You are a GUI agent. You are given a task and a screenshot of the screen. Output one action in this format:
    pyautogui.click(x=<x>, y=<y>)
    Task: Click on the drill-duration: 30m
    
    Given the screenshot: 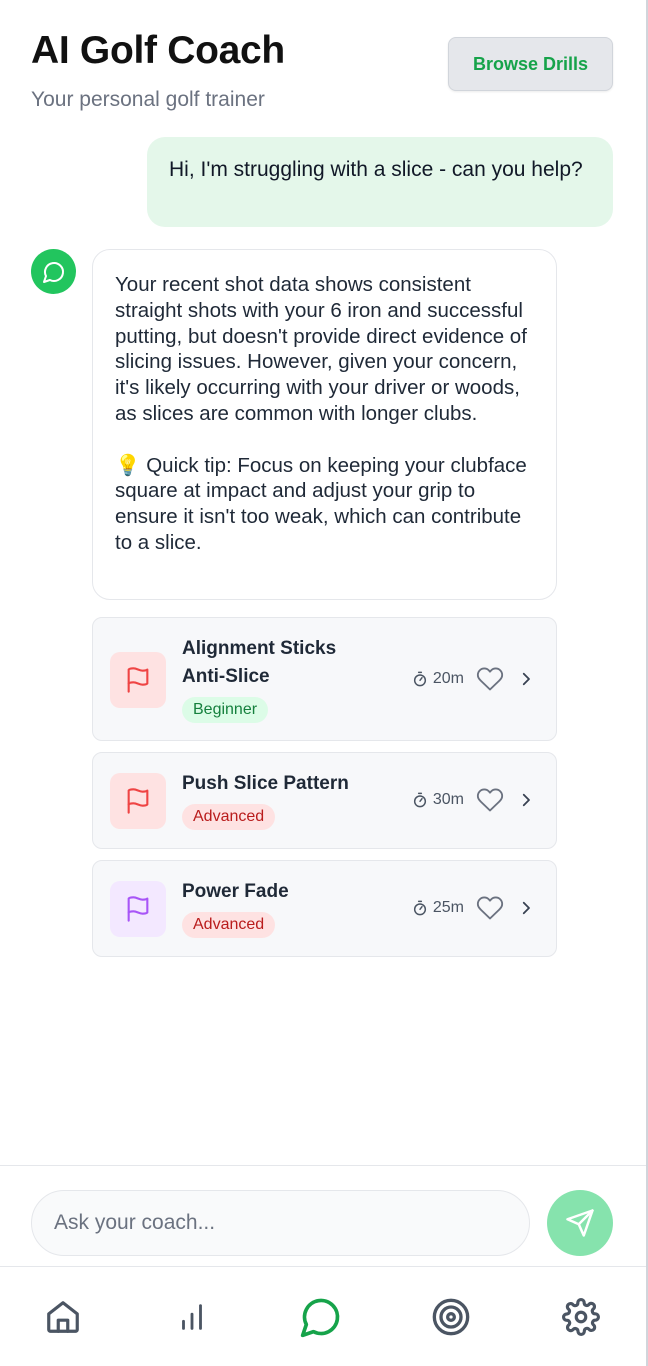 What is the action you would take?
    pyautogui.click(x=448, y=799)
    